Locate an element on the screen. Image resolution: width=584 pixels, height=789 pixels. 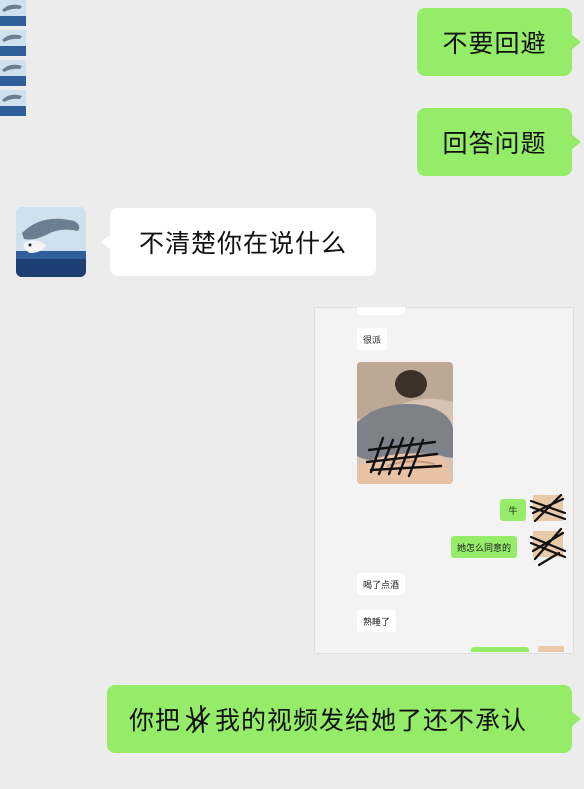
screenshot-received-bubble: 很派 is located at coordinates (372, 339).